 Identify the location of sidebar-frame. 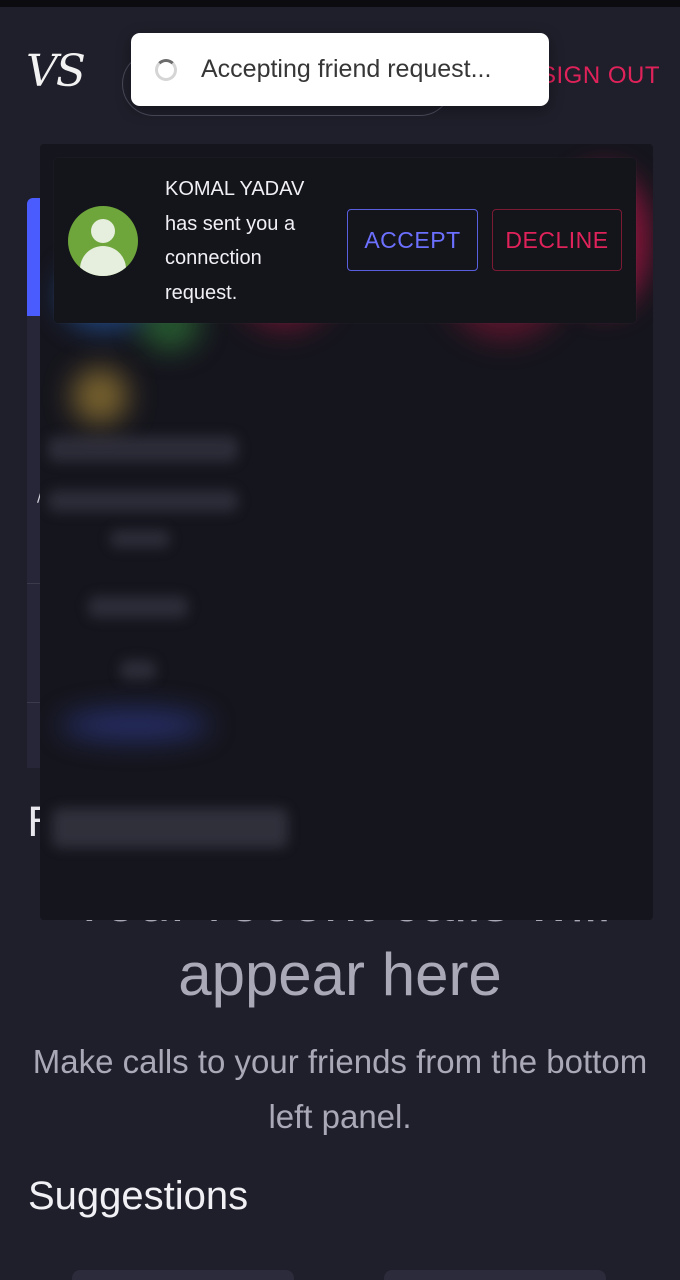
(33, 542).